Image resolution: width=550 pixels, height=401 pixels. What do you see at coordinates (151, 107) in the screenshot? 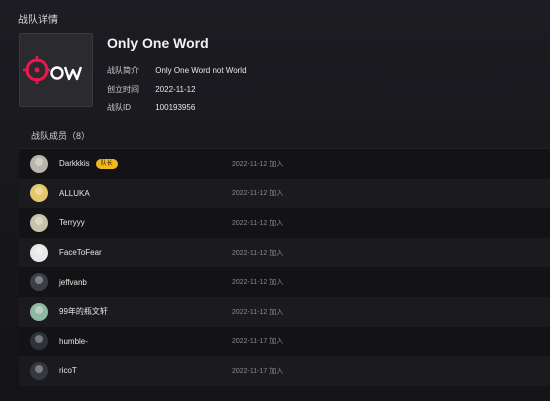
I see `team-id-row: 战队ID 100193956` at bounding box center [151, 107].